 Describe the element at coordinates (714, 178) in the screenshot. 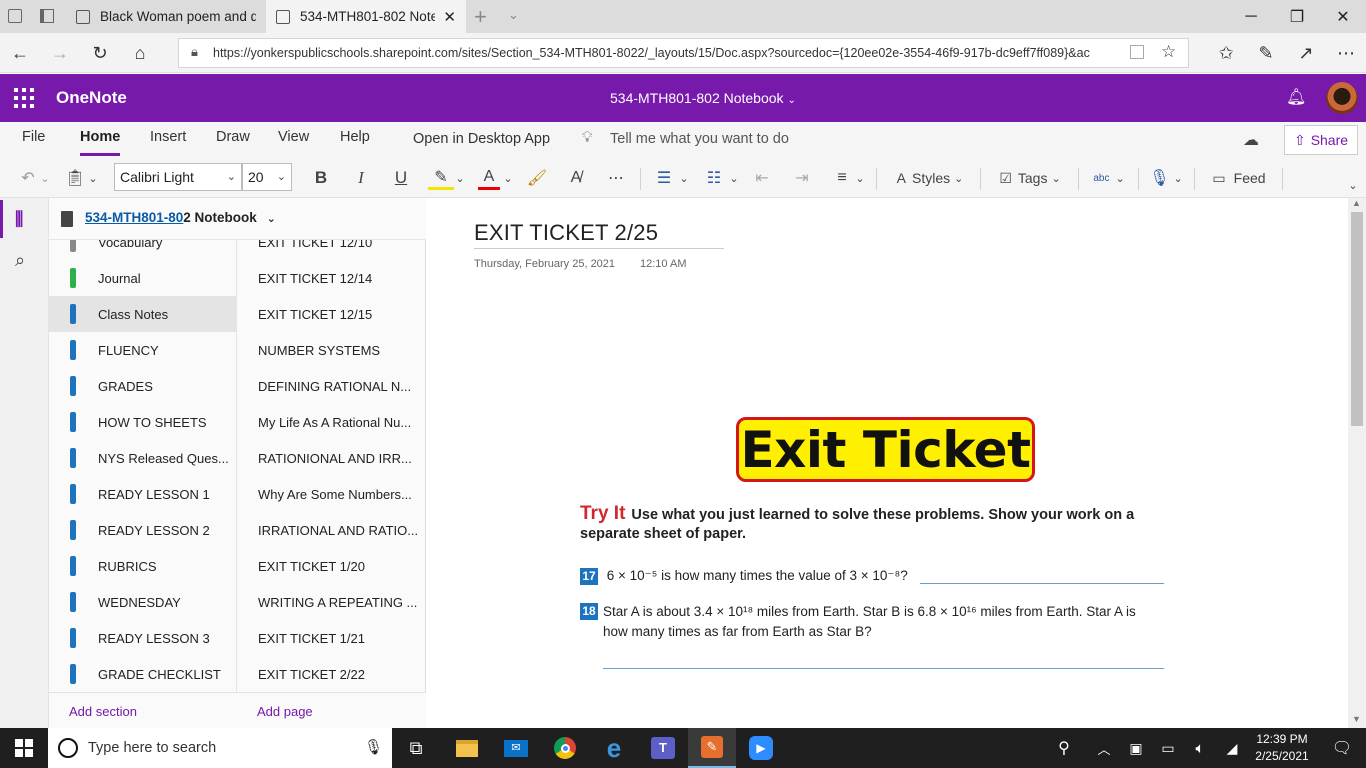

I see `numbering-icon: ☷` at that location.